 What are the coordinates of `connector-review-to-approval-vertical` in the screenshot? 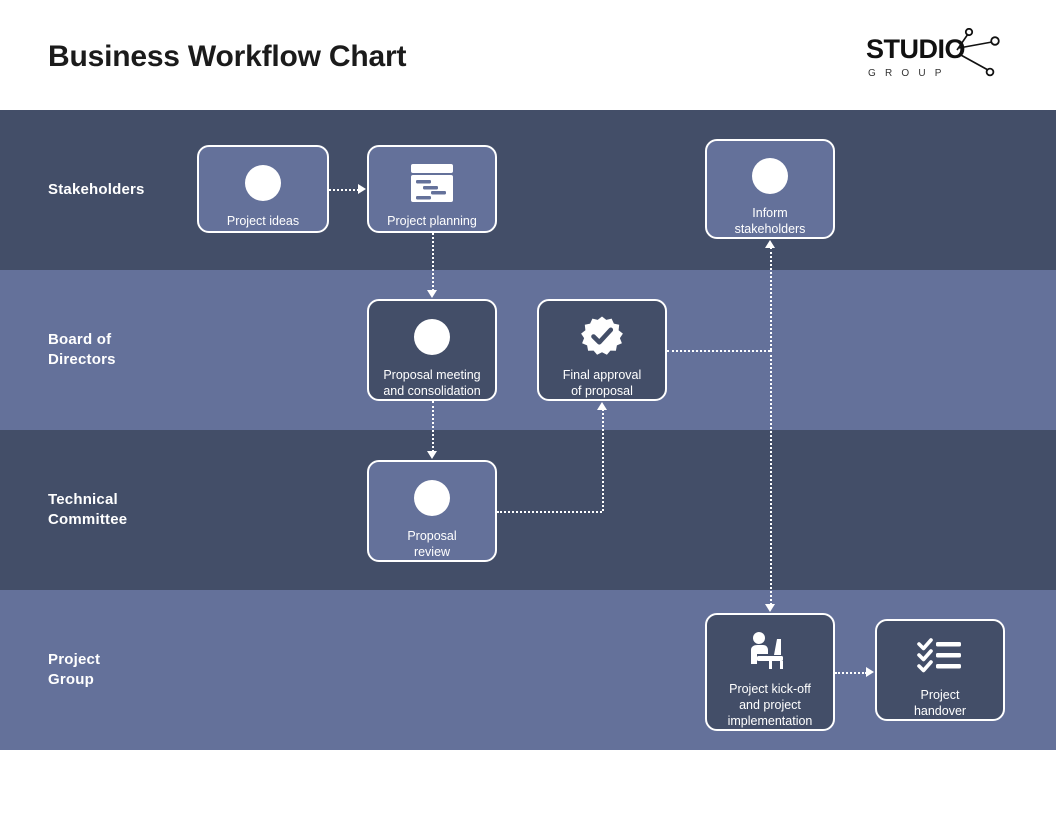 It's located at (603, 460).